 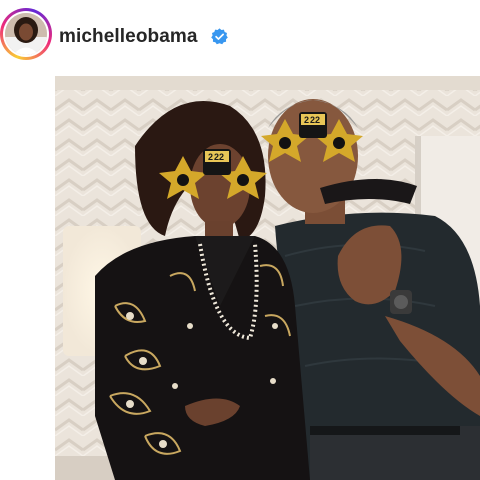 I want to click on glasses-right-year-prefix: 2, so click(x=306, y=120).